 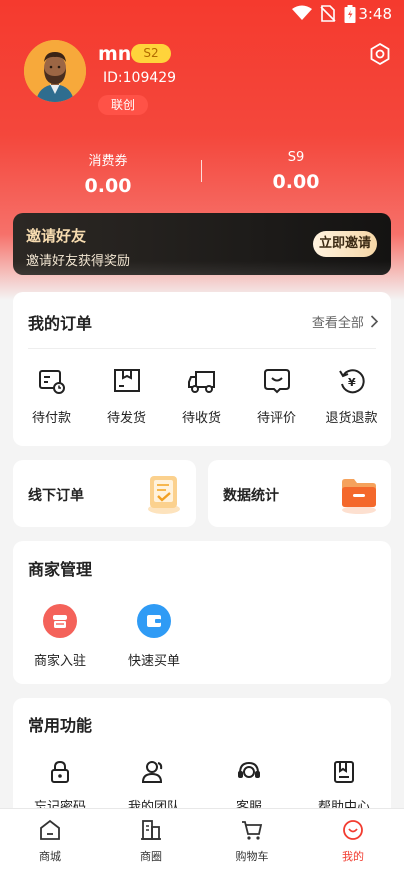 I want to click on level-badge: S2, so click(x=151, y=53).